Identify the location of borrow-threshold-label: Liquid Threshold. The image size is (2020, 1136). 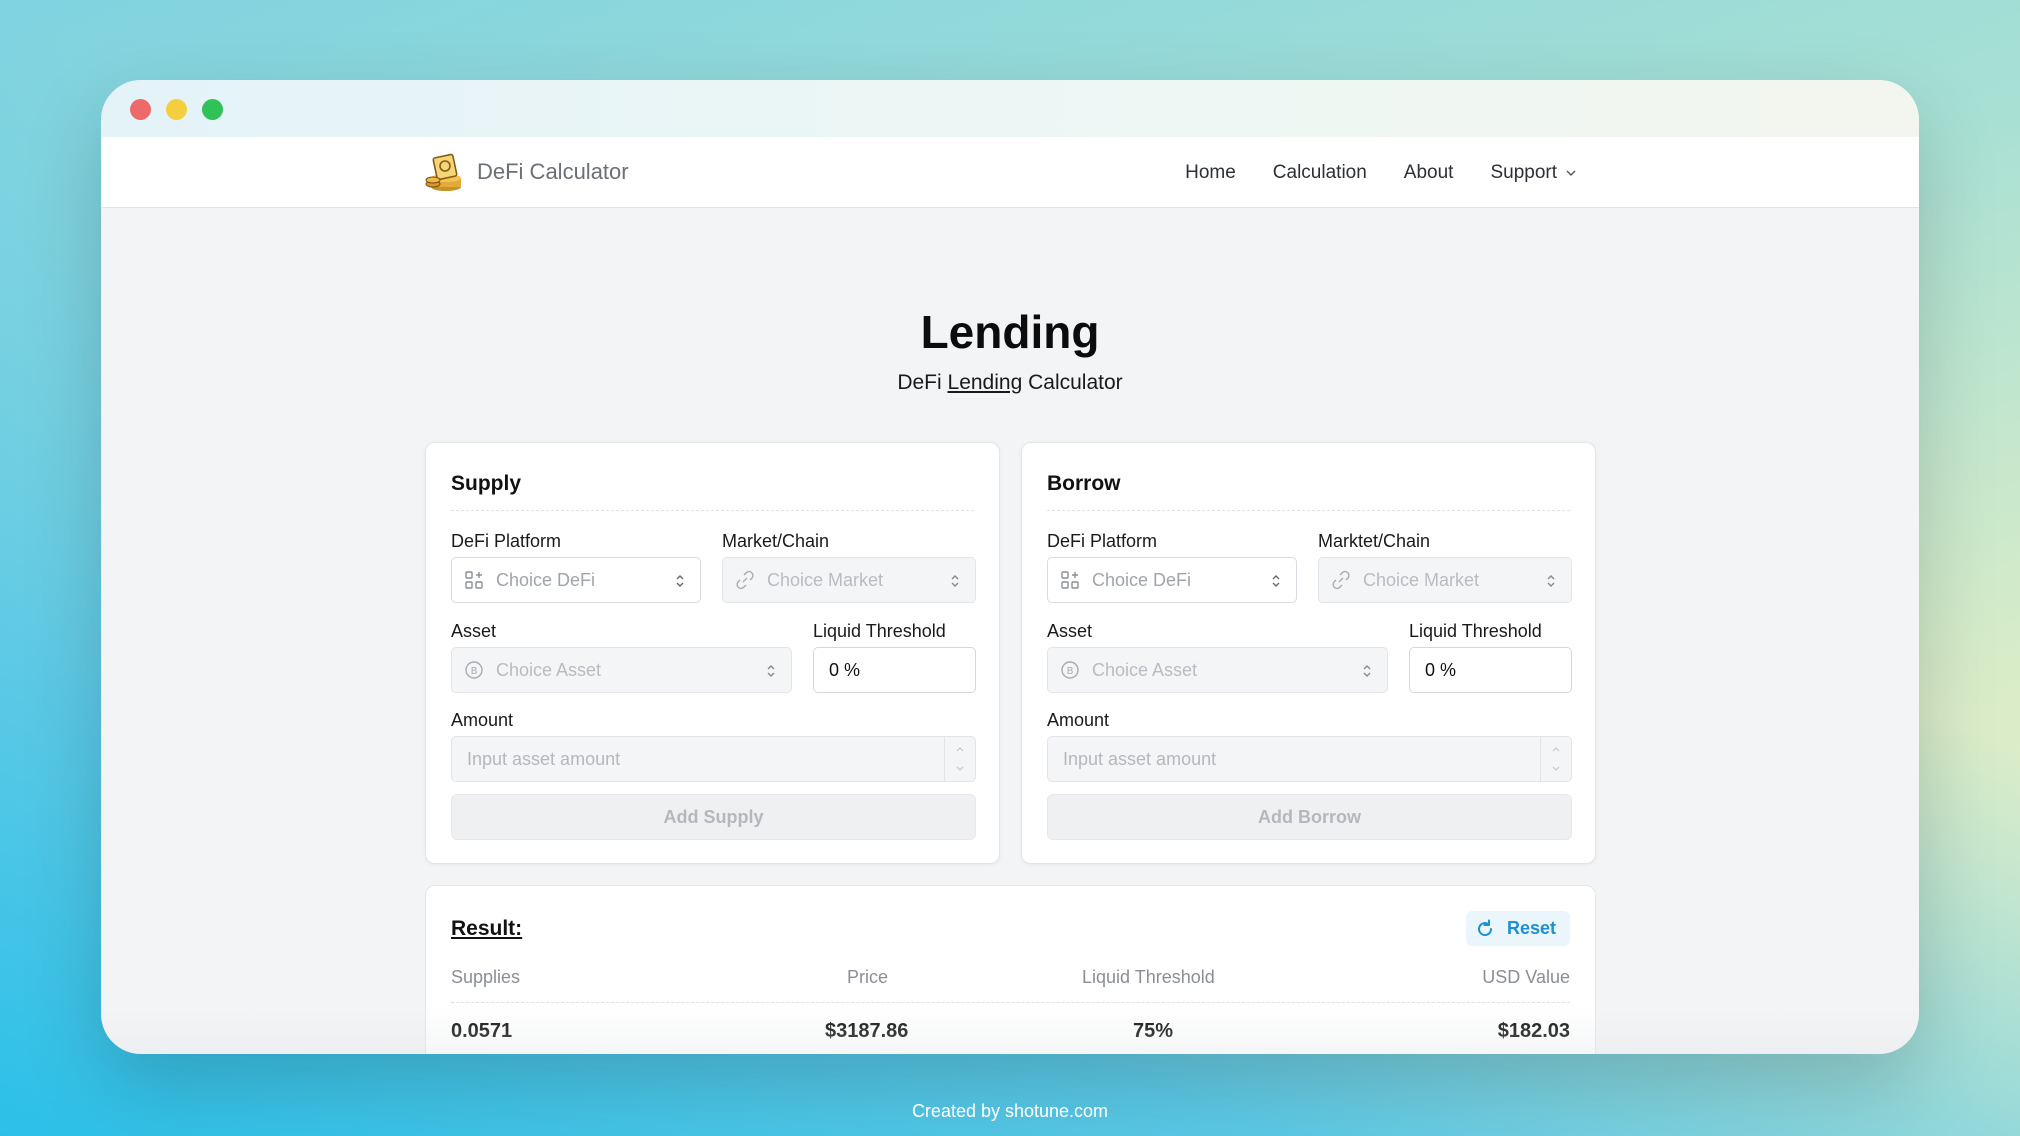
(1475, 631).